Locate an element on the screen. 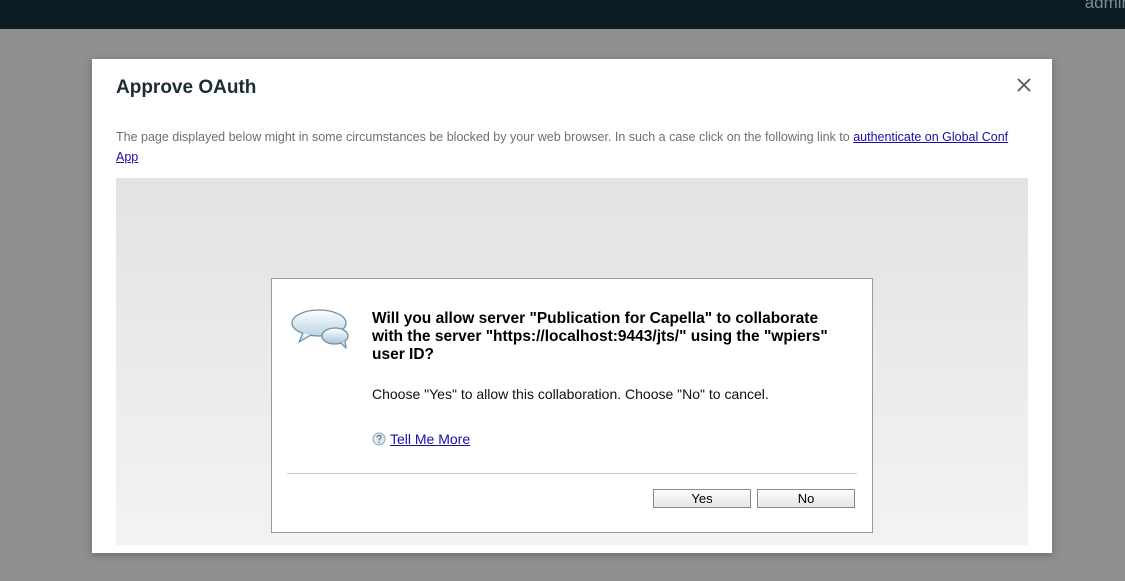  yes-button: Yes is located at coordinates (702, 498).